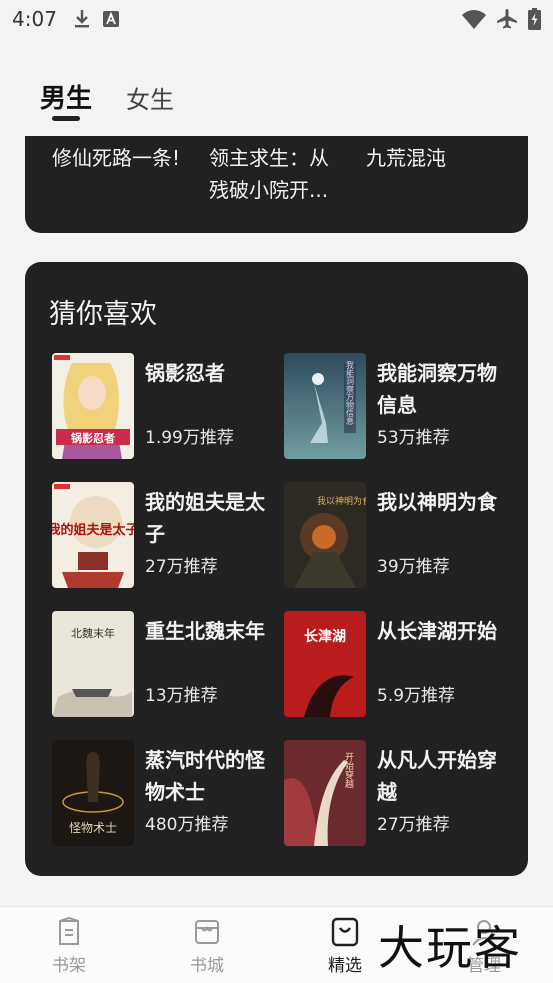 The width and height of the screenshot is (553, 983). What do you see at coordinates (96, 19) in the screenshot?
I see `status-left-icons` at bounding box center [96, 19].